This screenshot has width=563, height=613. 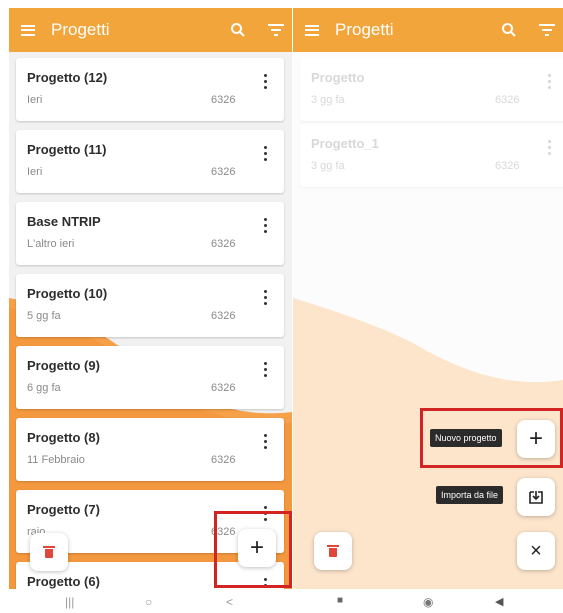 I want to click on project-card: Progetto (9) 6 gg fa 6326, so click(x=150, y=377).